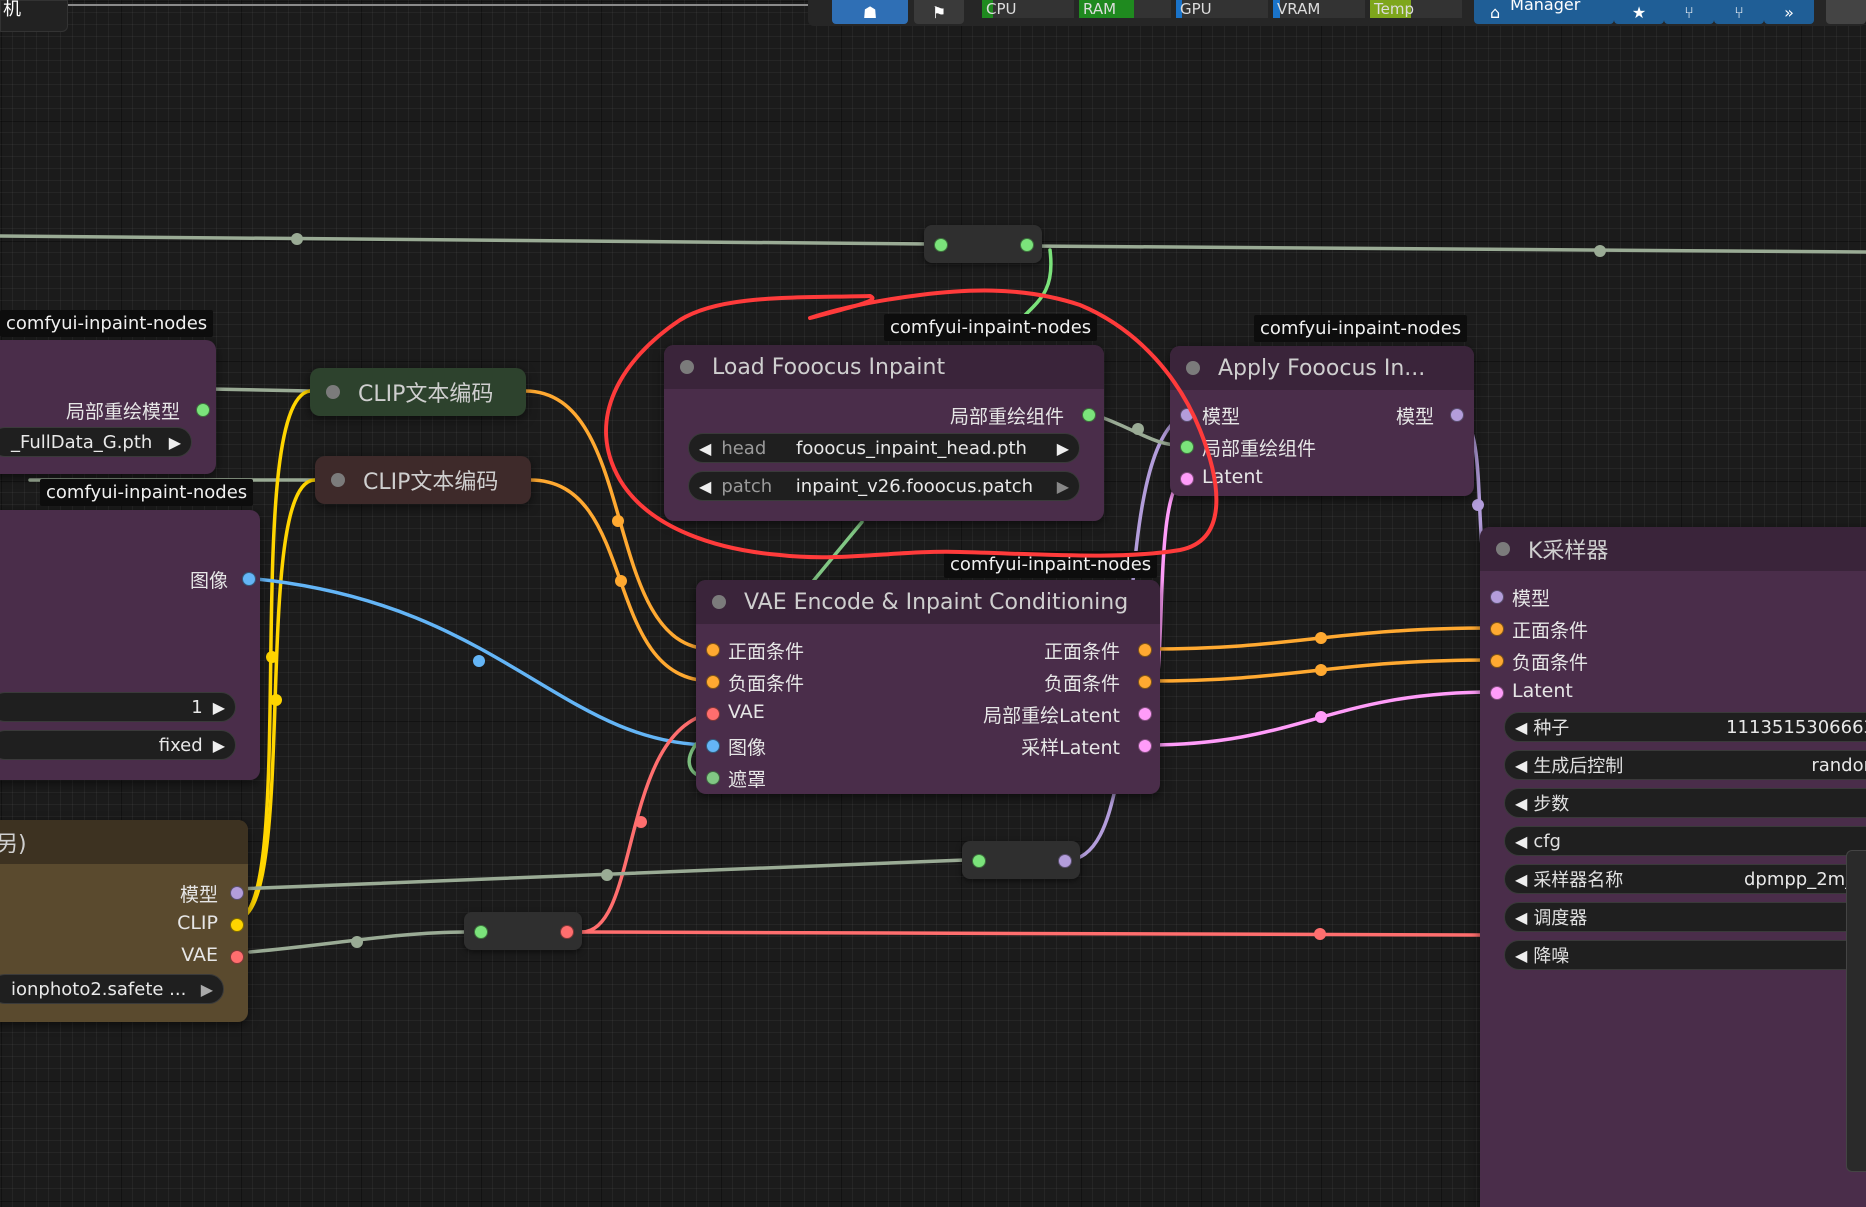  I want to click on pin-mask-in, so click(713, 778).